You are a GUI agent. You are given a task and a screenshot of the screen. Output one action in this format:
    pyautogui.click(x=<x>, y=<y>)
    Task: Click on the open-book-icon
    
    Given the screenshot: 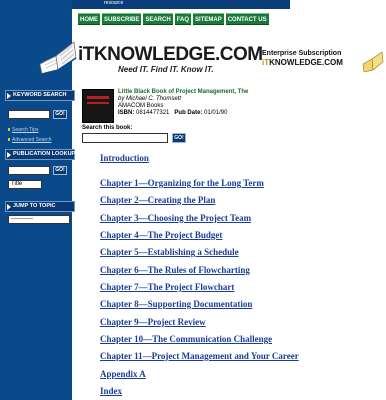 What is the action you would take?
    pyautogui.click(x=58, y=57)
    